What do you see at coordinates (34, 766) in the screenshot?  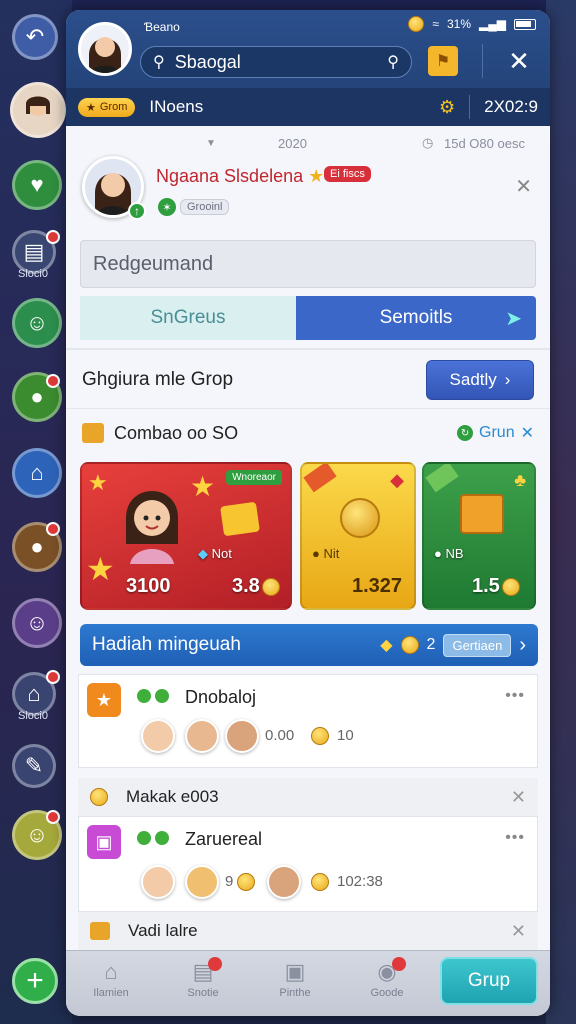 I see `tool-icon: ✎` at bounding box center [34, 766].